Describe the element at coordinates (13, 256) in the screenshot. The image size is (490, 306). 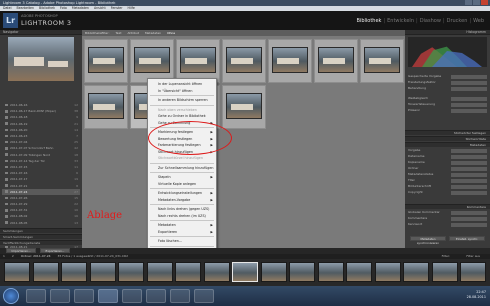
I see `screen-2-button: 2` at that location.